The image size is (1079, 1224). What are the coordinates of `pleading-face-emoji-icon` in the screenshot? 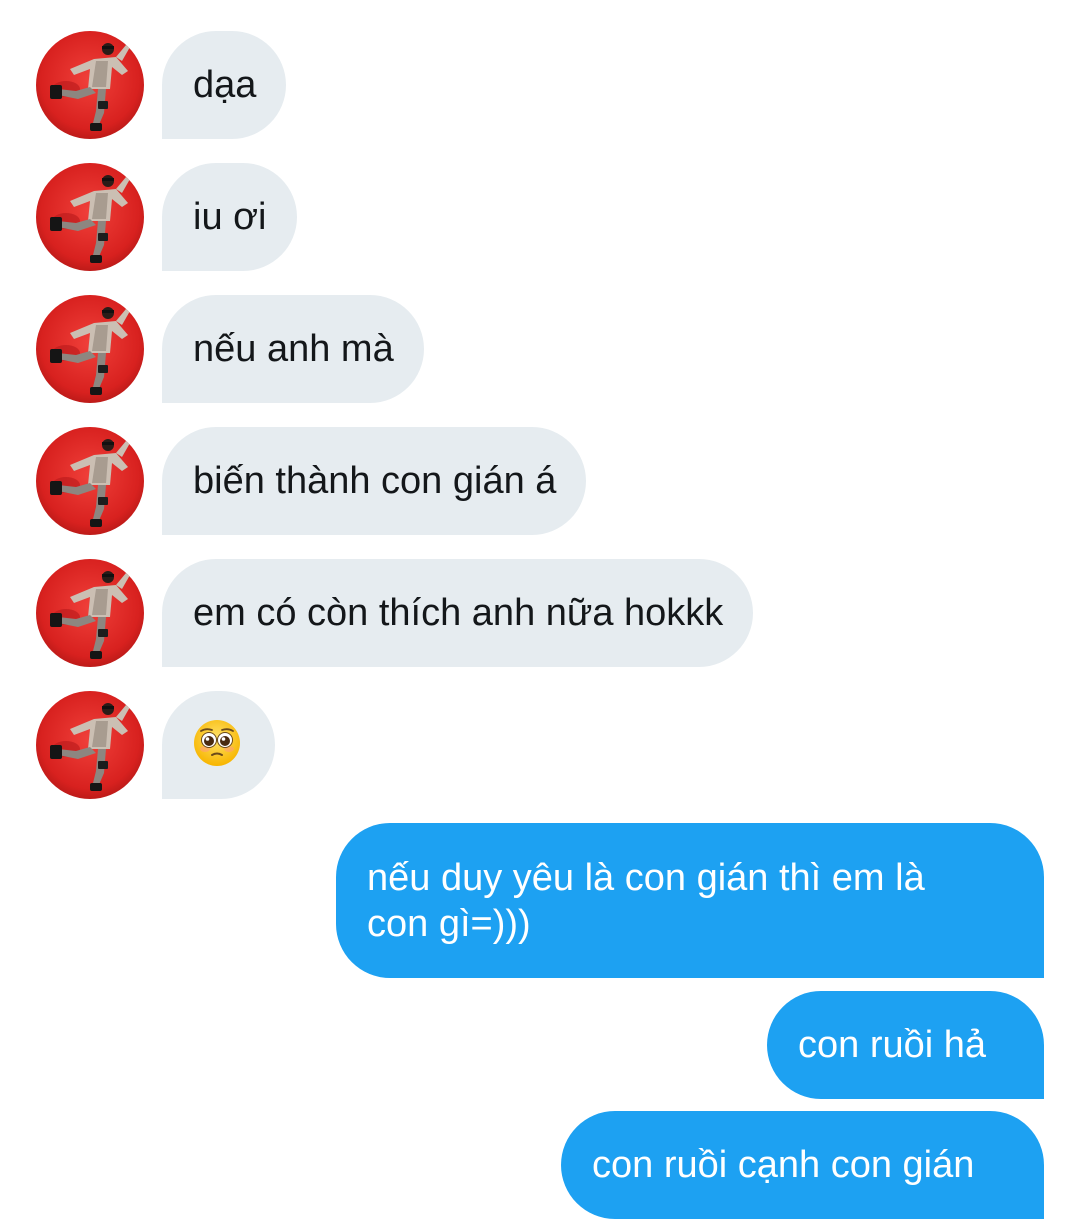 It's located at (217, 743).